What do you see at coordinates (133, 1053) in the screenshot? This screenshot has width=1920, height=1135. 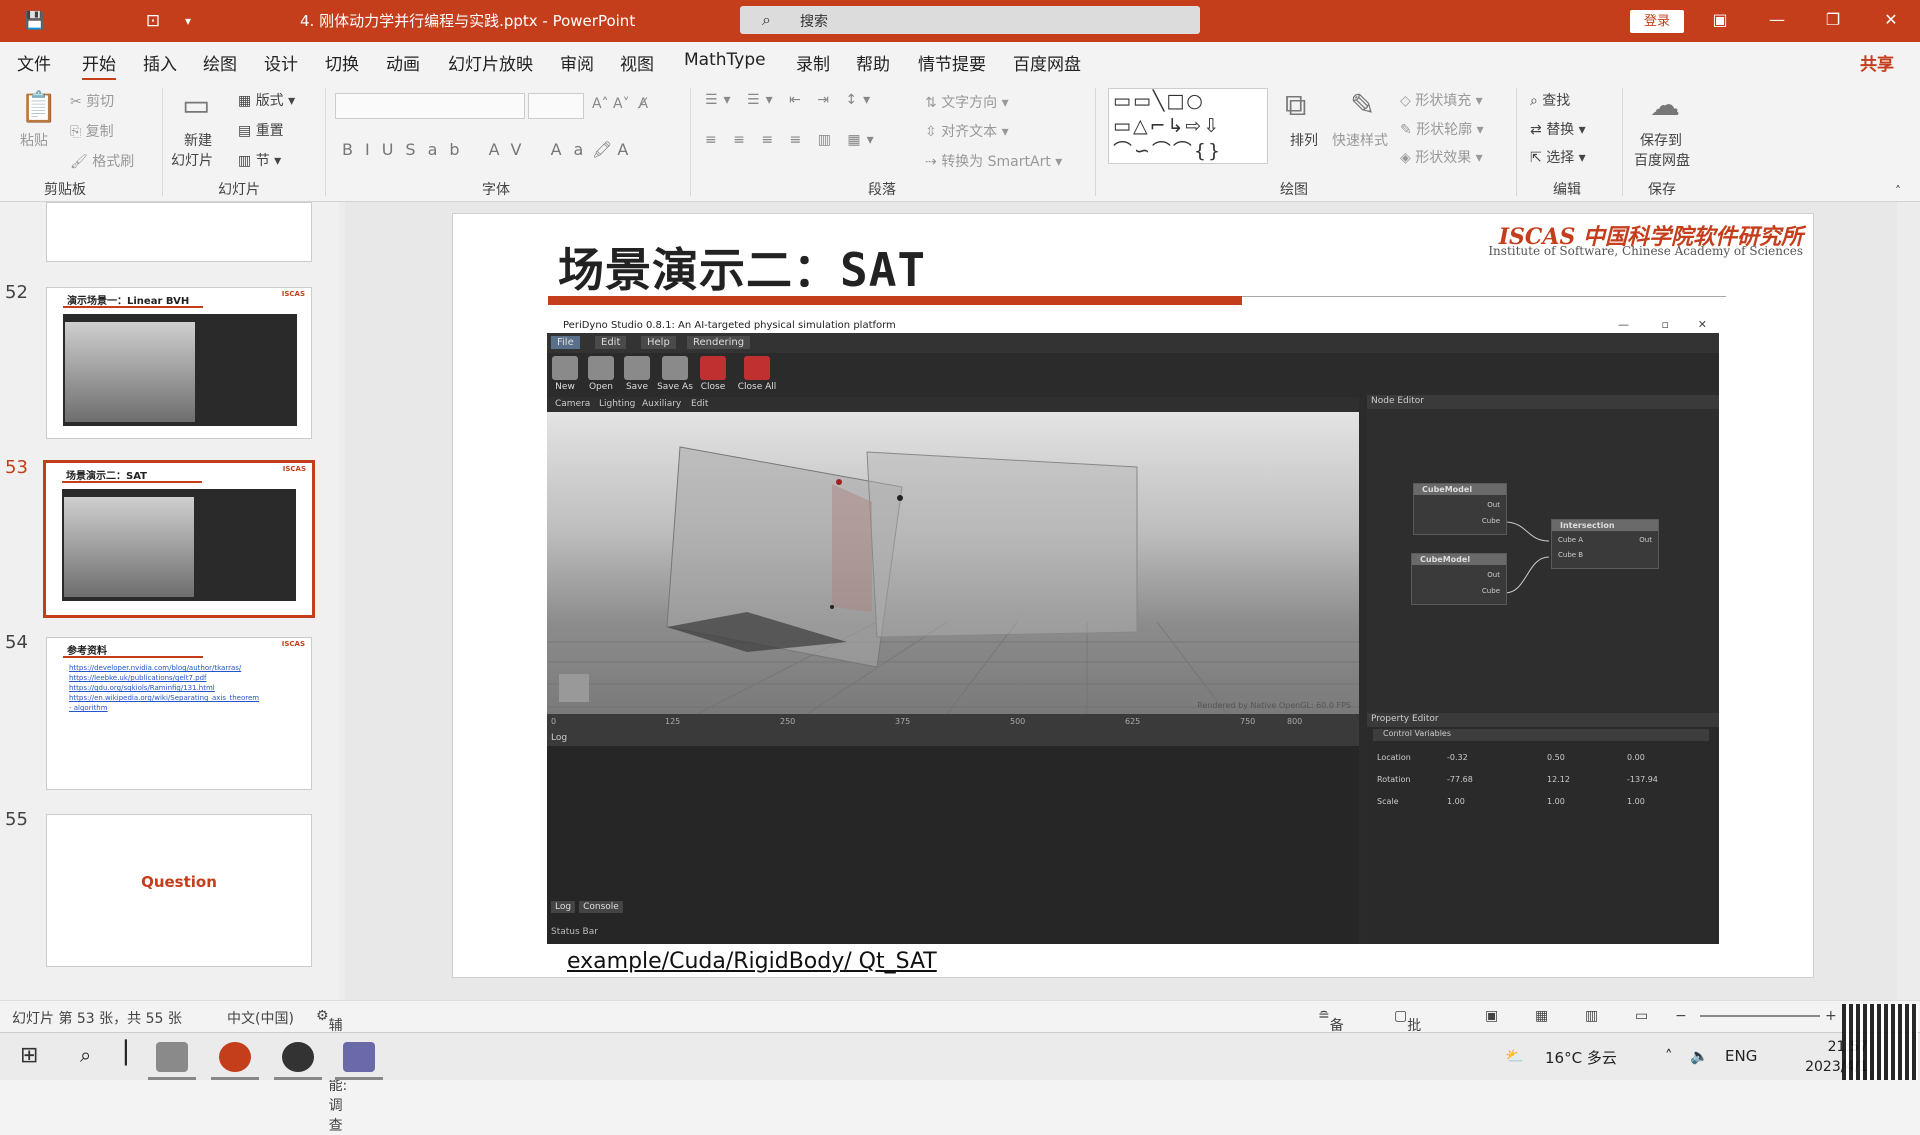 I see `task-view-icon: ▏` at bounding box center [133, 1053].